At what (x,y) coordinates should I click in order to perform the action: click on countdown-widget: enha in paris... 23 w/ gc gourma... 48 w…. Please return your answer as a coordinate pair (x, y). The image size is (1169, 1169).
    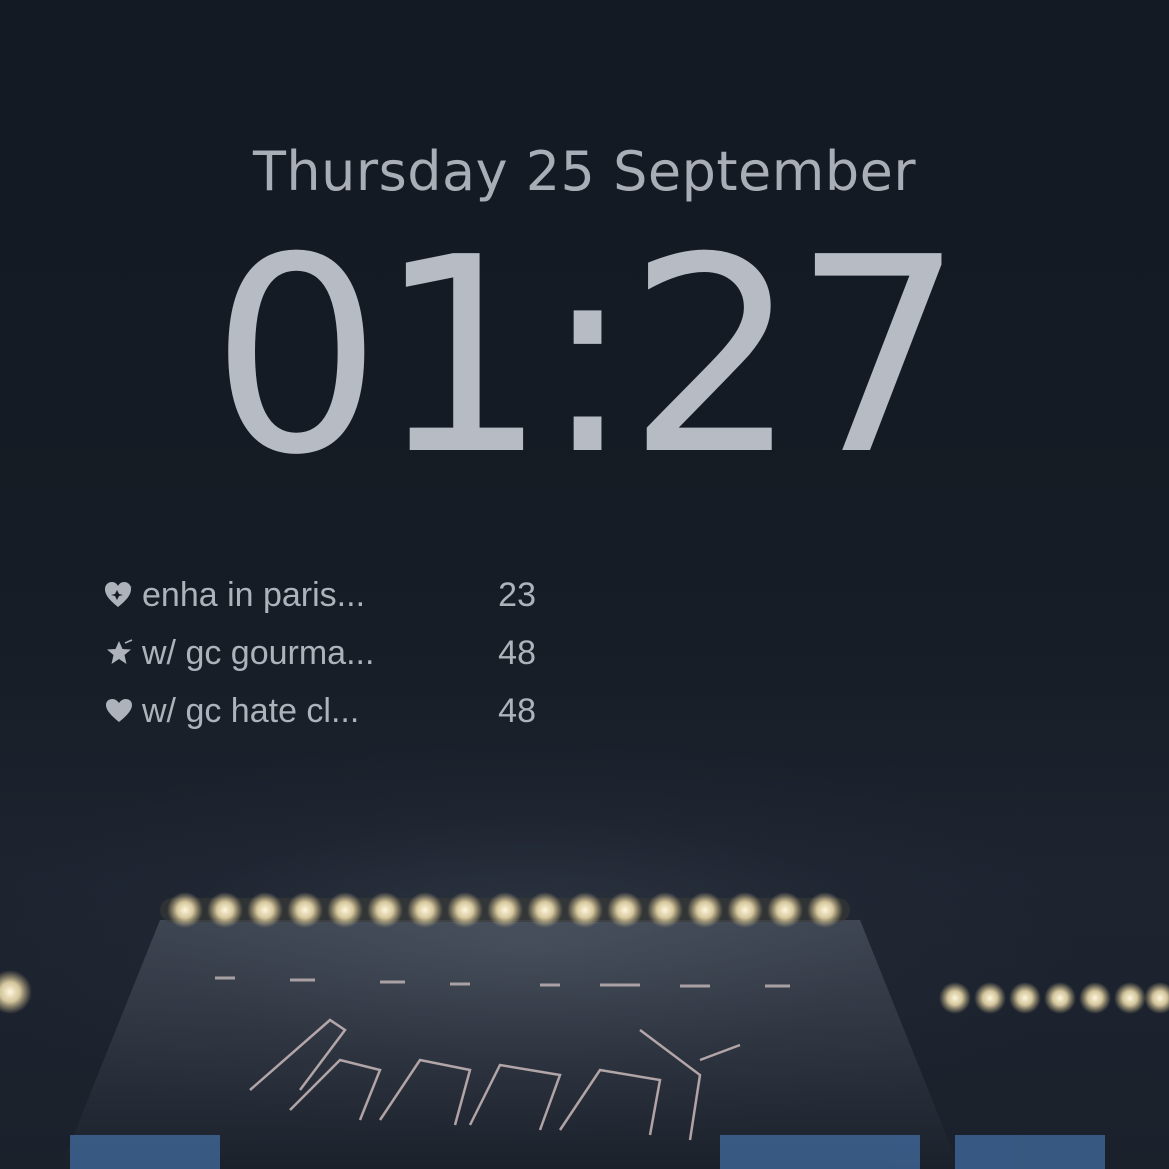
    Looking at the image, I should click on (324, 653).